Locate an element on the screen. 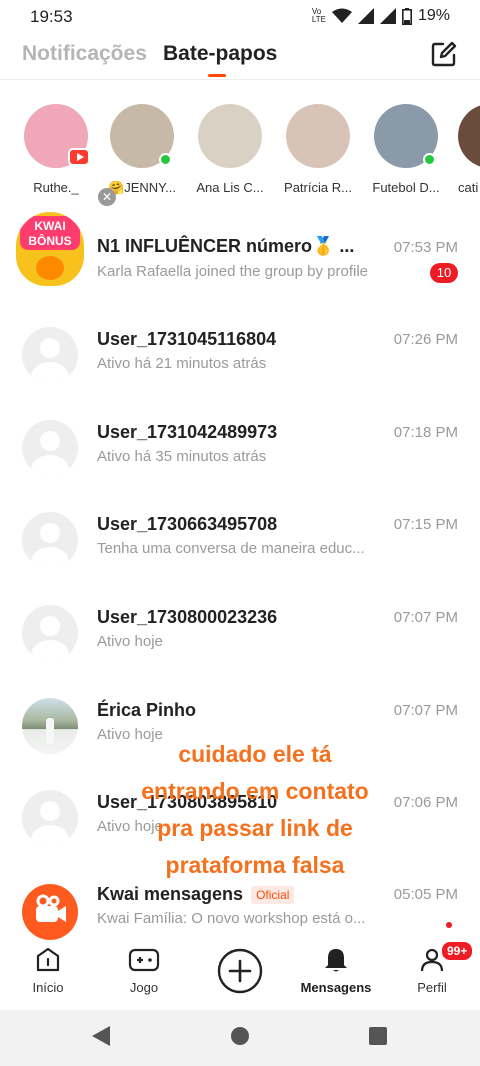 The width and height of the screenshot is (480, 1066). chat-name: User_1731042489973 is located at coordinates (187, 432).